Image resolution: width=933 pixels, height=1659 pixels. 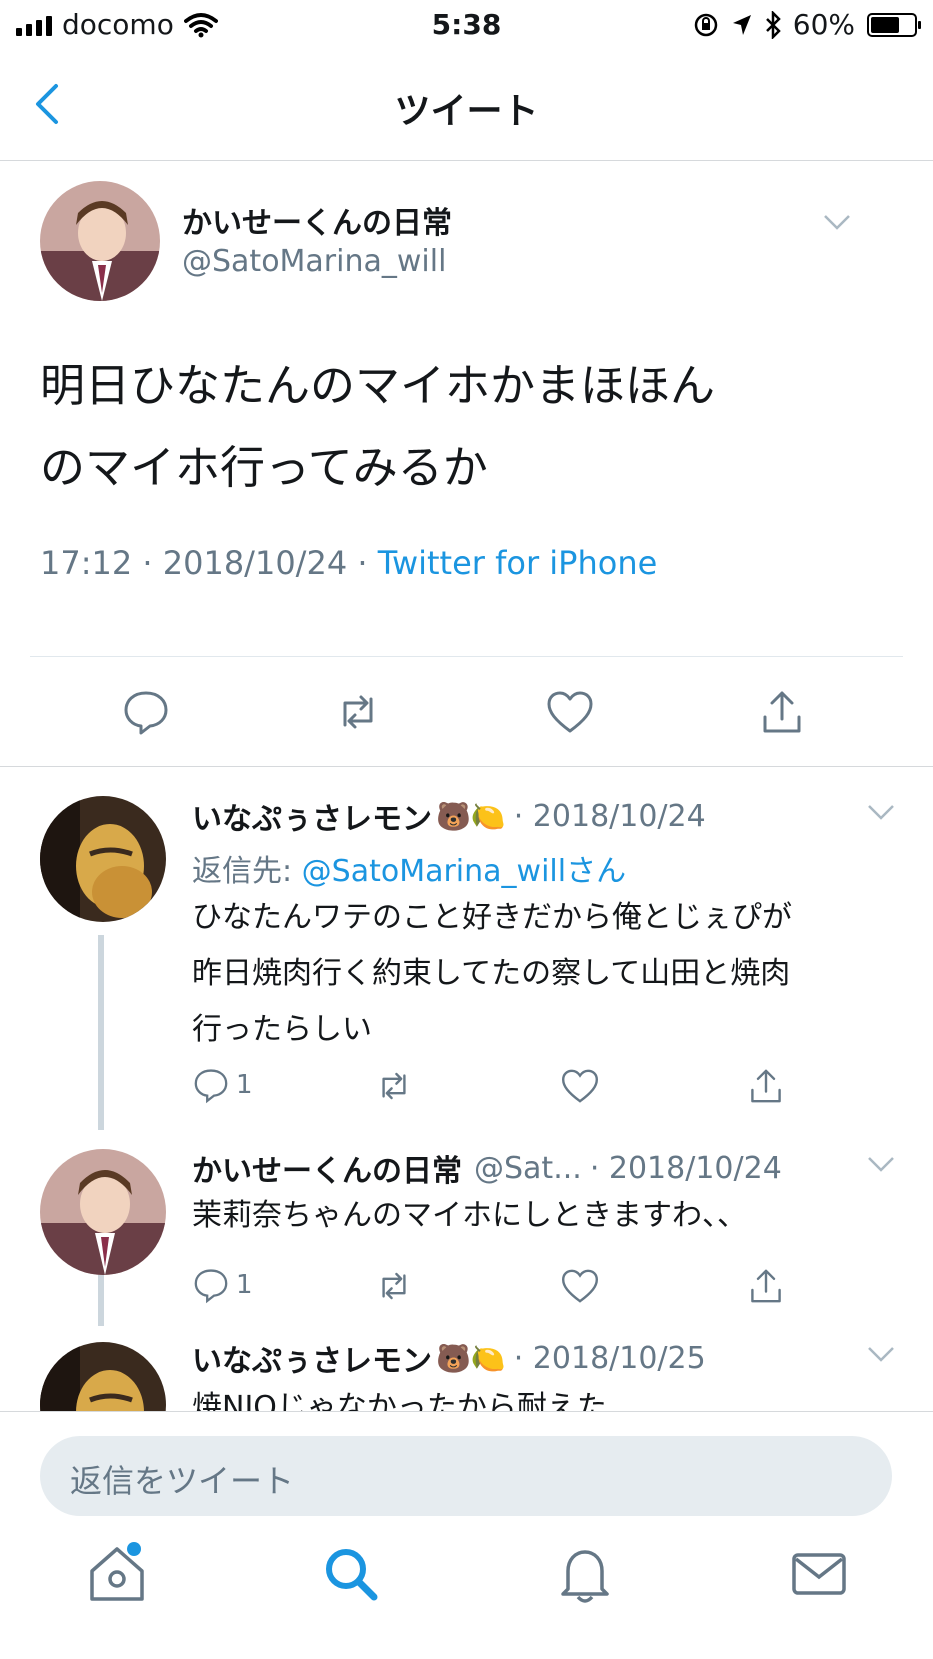 What do you see at coordinates (327, 1168) in the screenshot?
I see `reply-author-name: かいせーくんの日常` at bounding box center [327, 1168].